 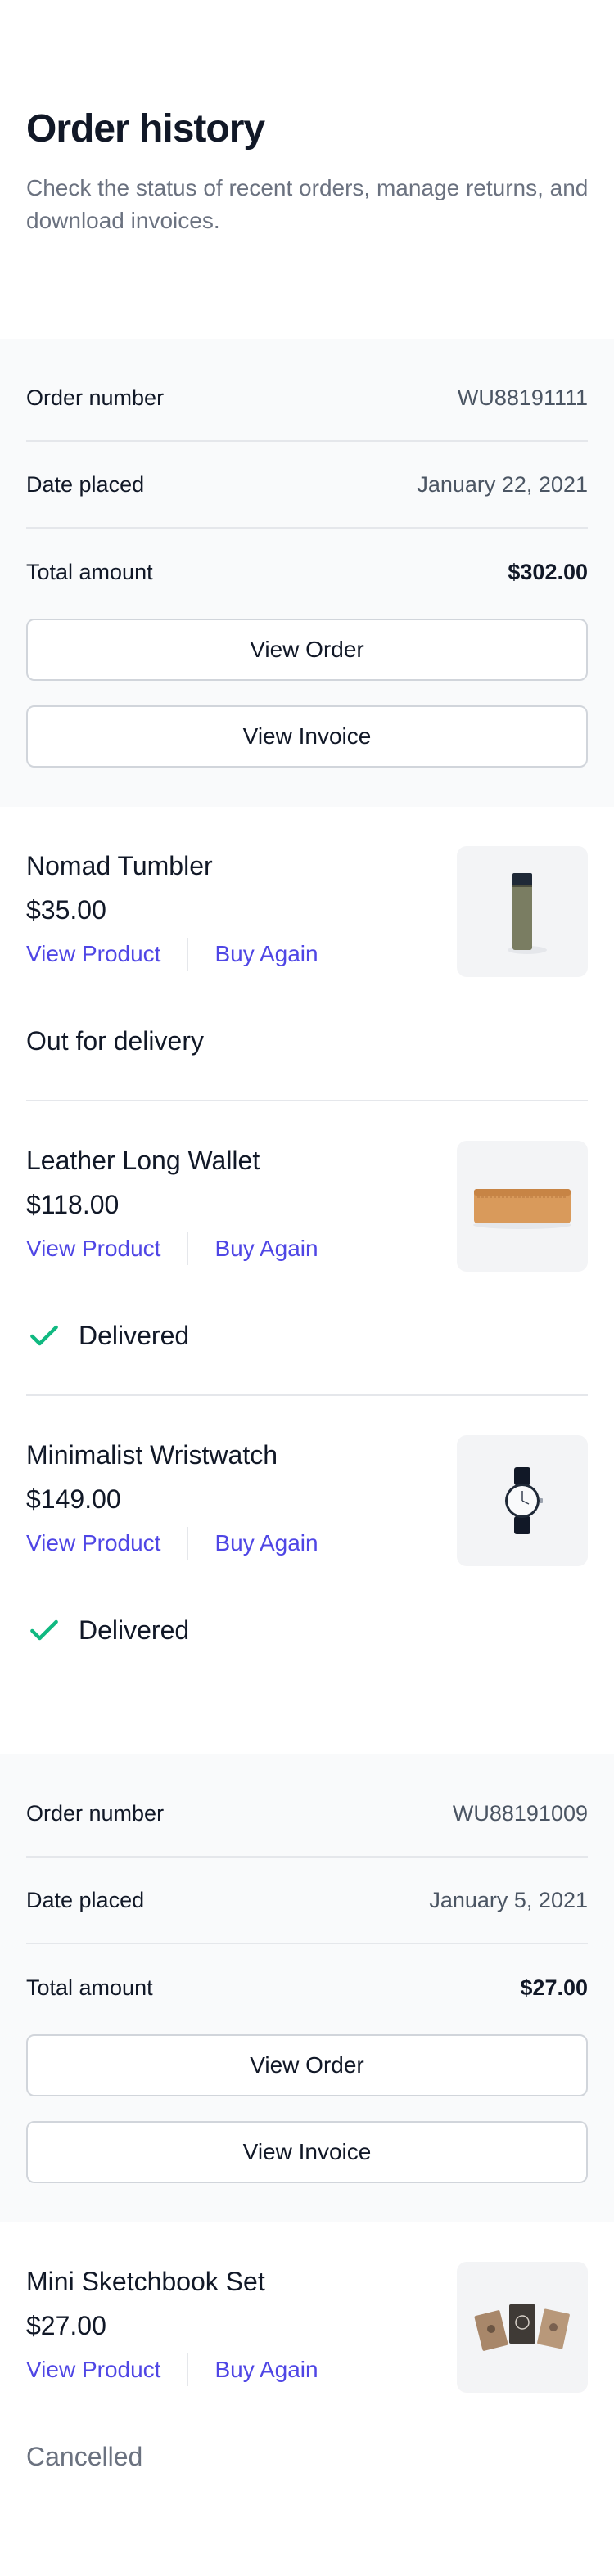 I want to click on status-text: Cancelled, so click(x=84, y=2456).